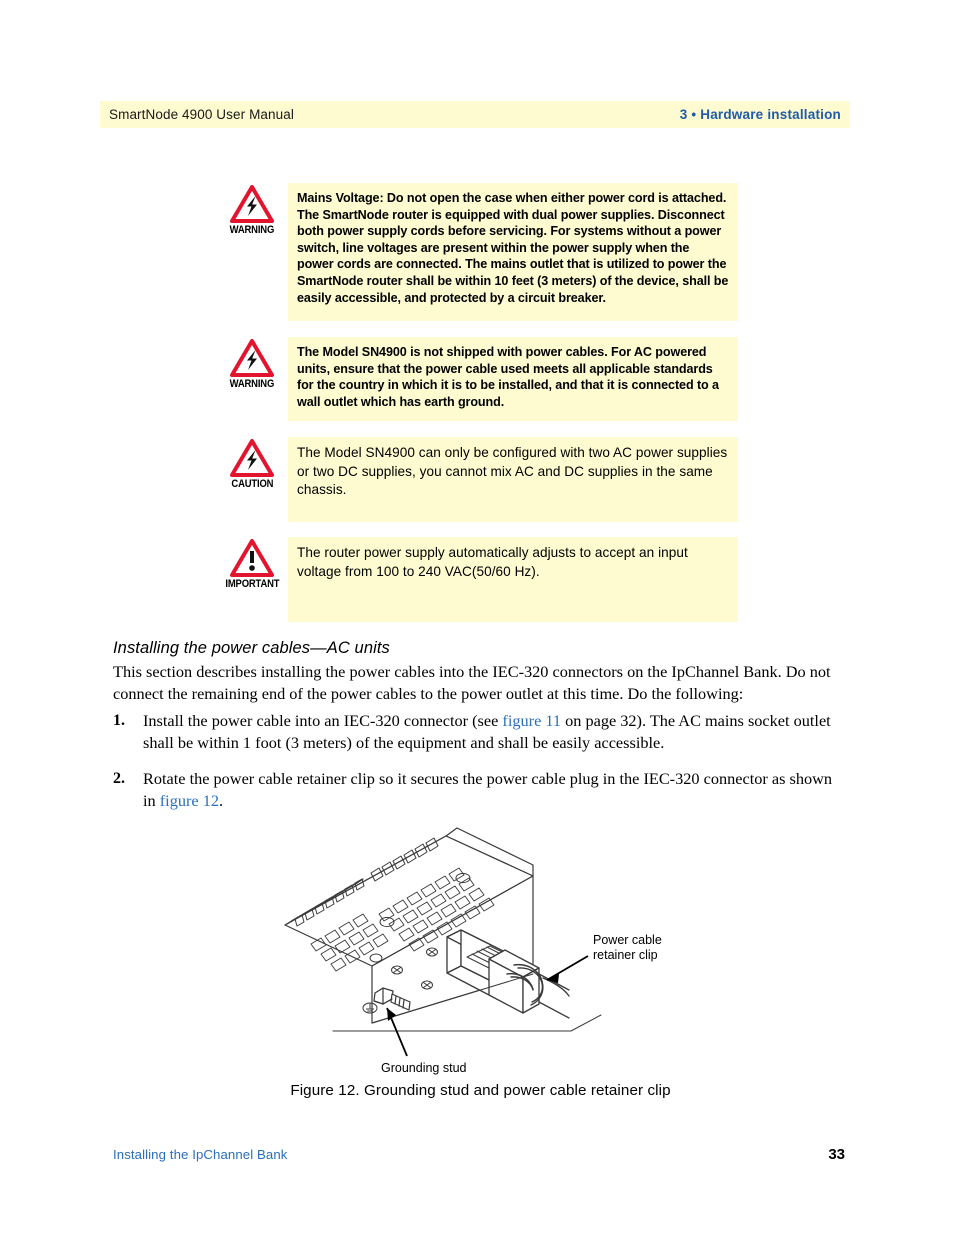 The height and width of the screenshot is (1235, 954). What do you see at coordinates (201, 114) in the screenshot?
I see `header-manual-title: SmartNode 4900 User Manual` at bounding box center [201, 114].